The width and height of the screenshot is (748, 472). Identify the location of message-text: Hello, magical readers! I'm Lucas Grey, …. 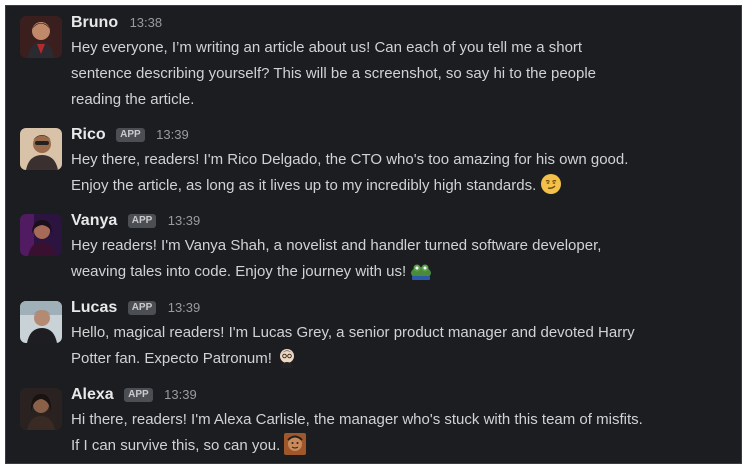
(402, 346).